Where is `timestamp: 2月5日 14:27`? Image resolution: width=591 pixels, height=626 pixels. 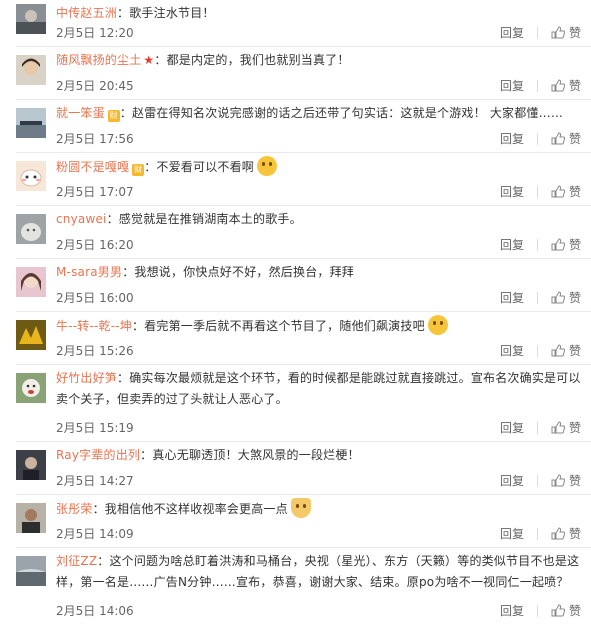
timestamp: 2月5日 14:27 is located at coordinates (95, 481).